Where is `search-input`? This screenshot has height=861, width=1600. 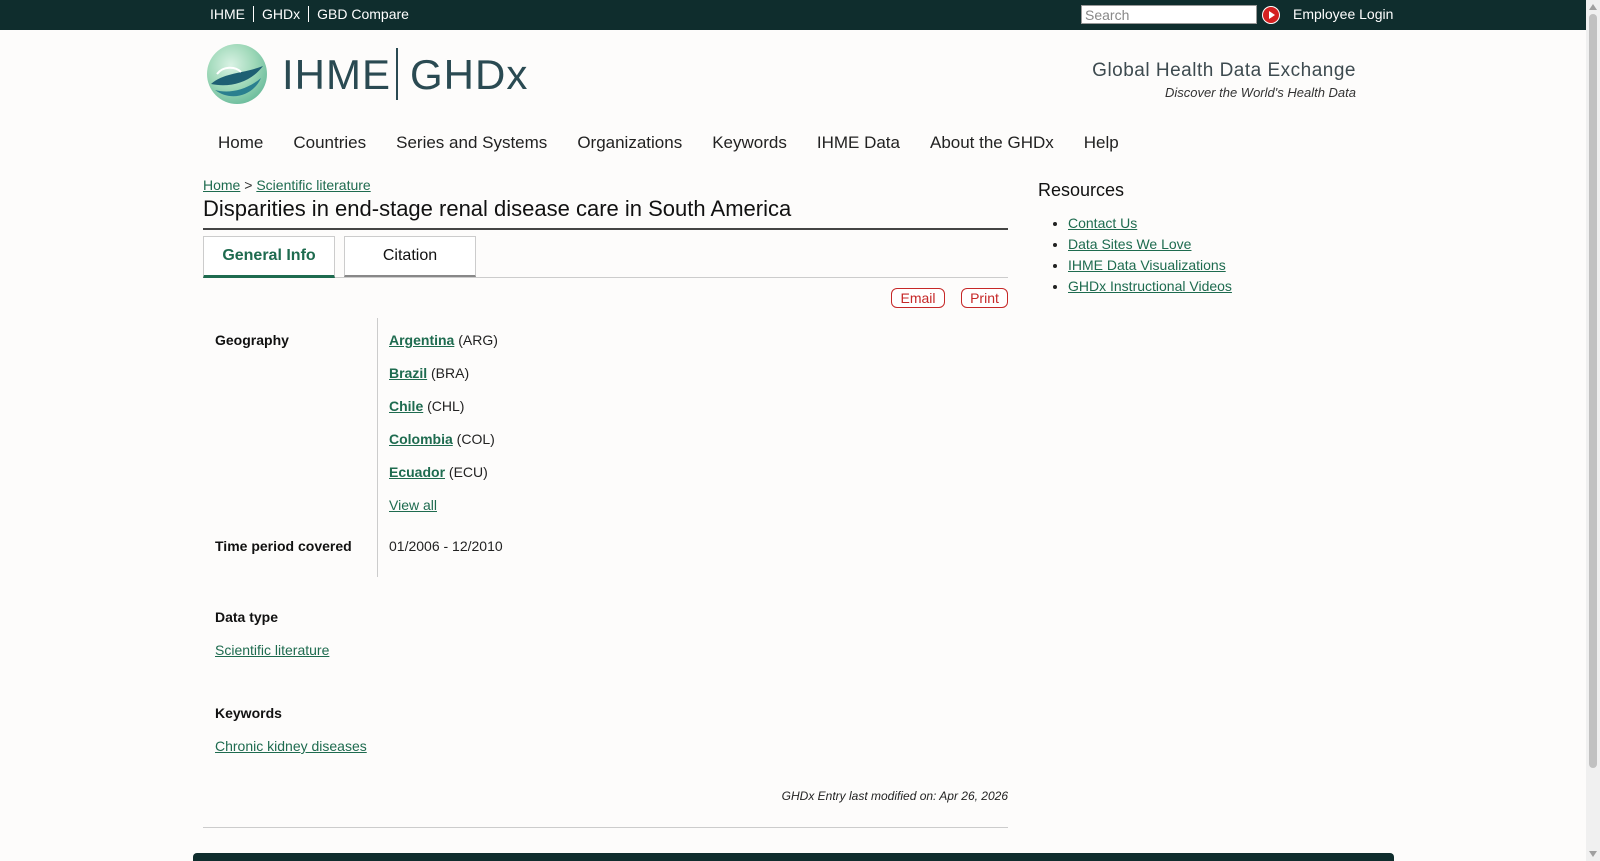
search-input is located at coordinates (1169, 14).